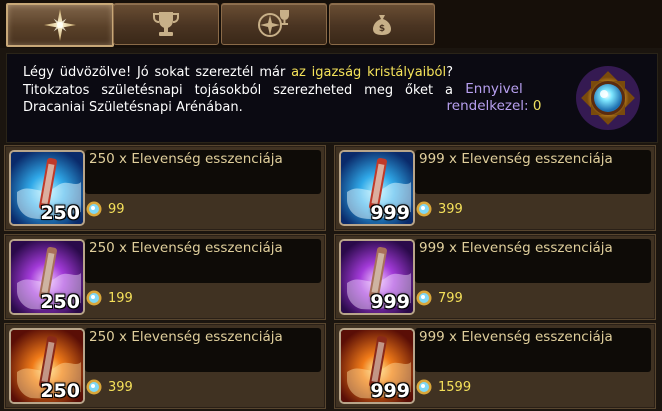 The height and width of the screenshot is (411, 662). Describe the element at coordinates (105, 209) in the screenshot. I see `item-price: 99` at that location.